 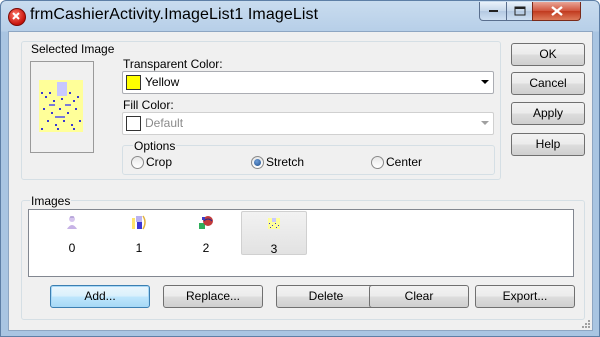 What do you see at coordinates (285, 162) in the screenshot?
I see `stretch-radio-label: Stretch` at bounding box center [285, 162].